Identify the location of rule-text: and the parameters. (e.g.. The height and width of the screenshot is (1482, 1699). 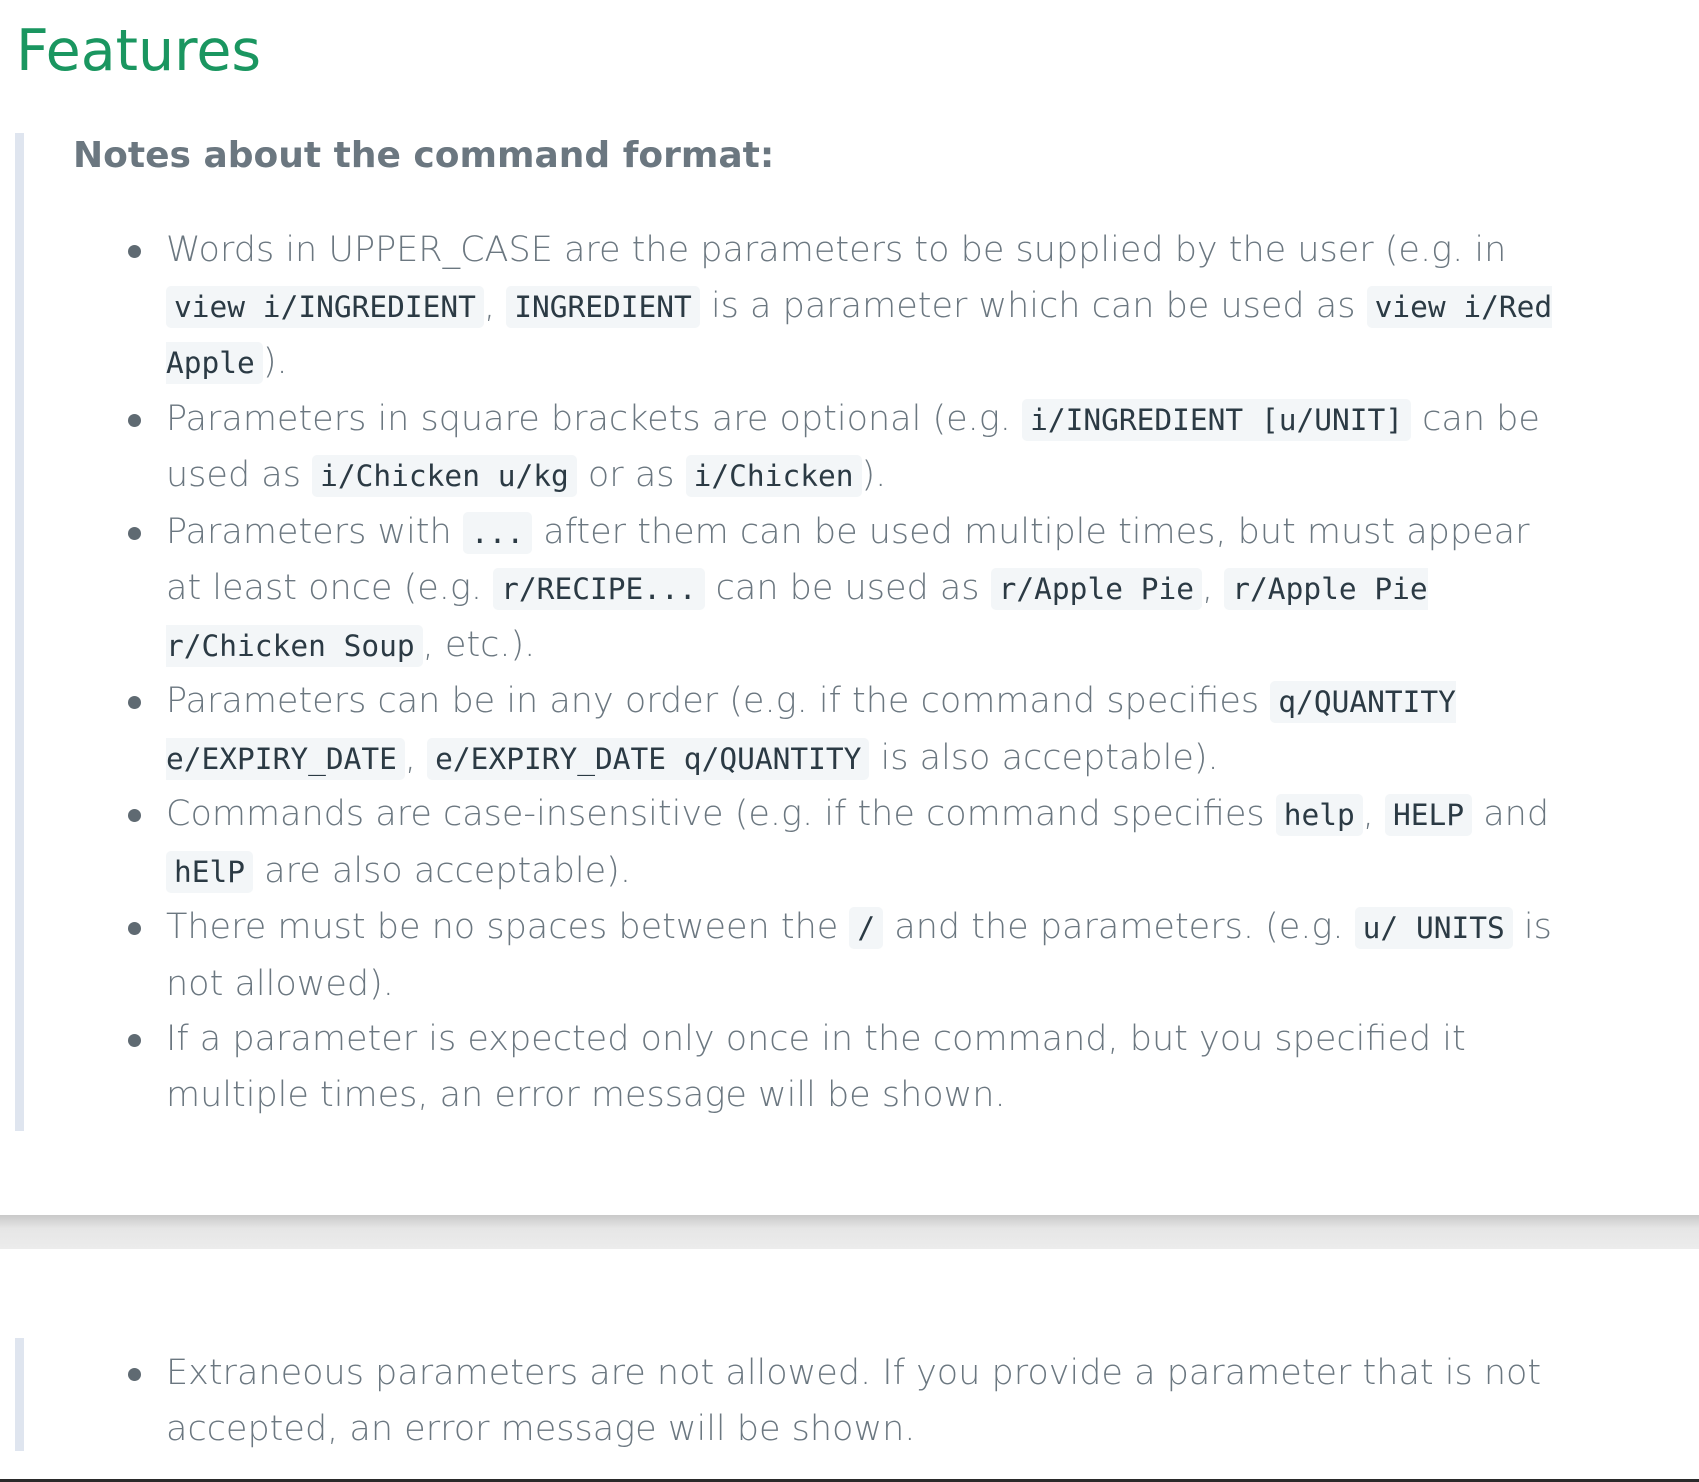
(1119, 927).